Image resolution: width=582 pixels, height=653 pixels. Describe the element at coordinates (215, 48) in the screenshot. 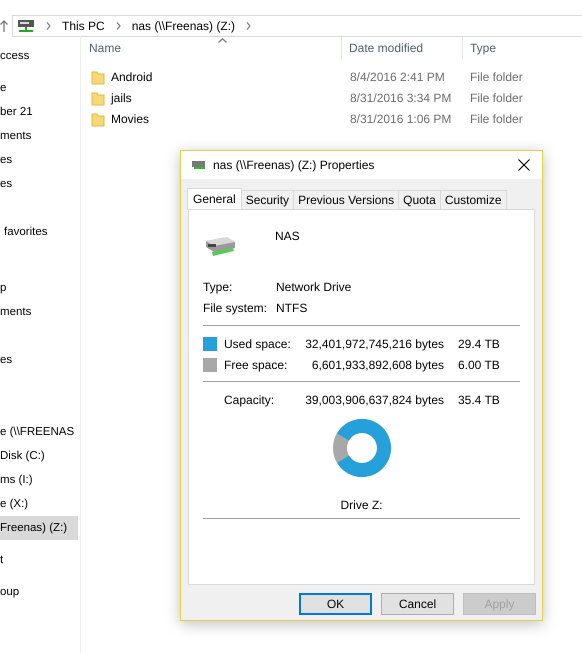

I see `column-header: Name` at that location.